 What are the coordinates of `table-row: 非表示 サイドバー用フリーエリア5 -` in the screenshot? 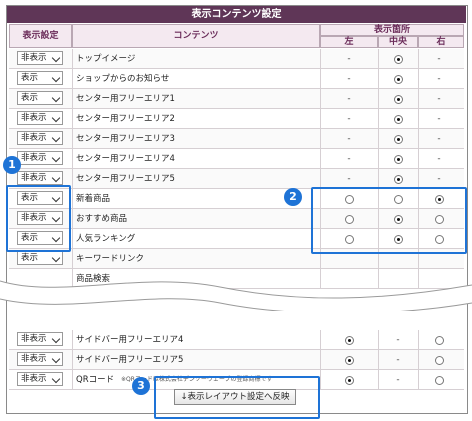 It's located at (236, 360).